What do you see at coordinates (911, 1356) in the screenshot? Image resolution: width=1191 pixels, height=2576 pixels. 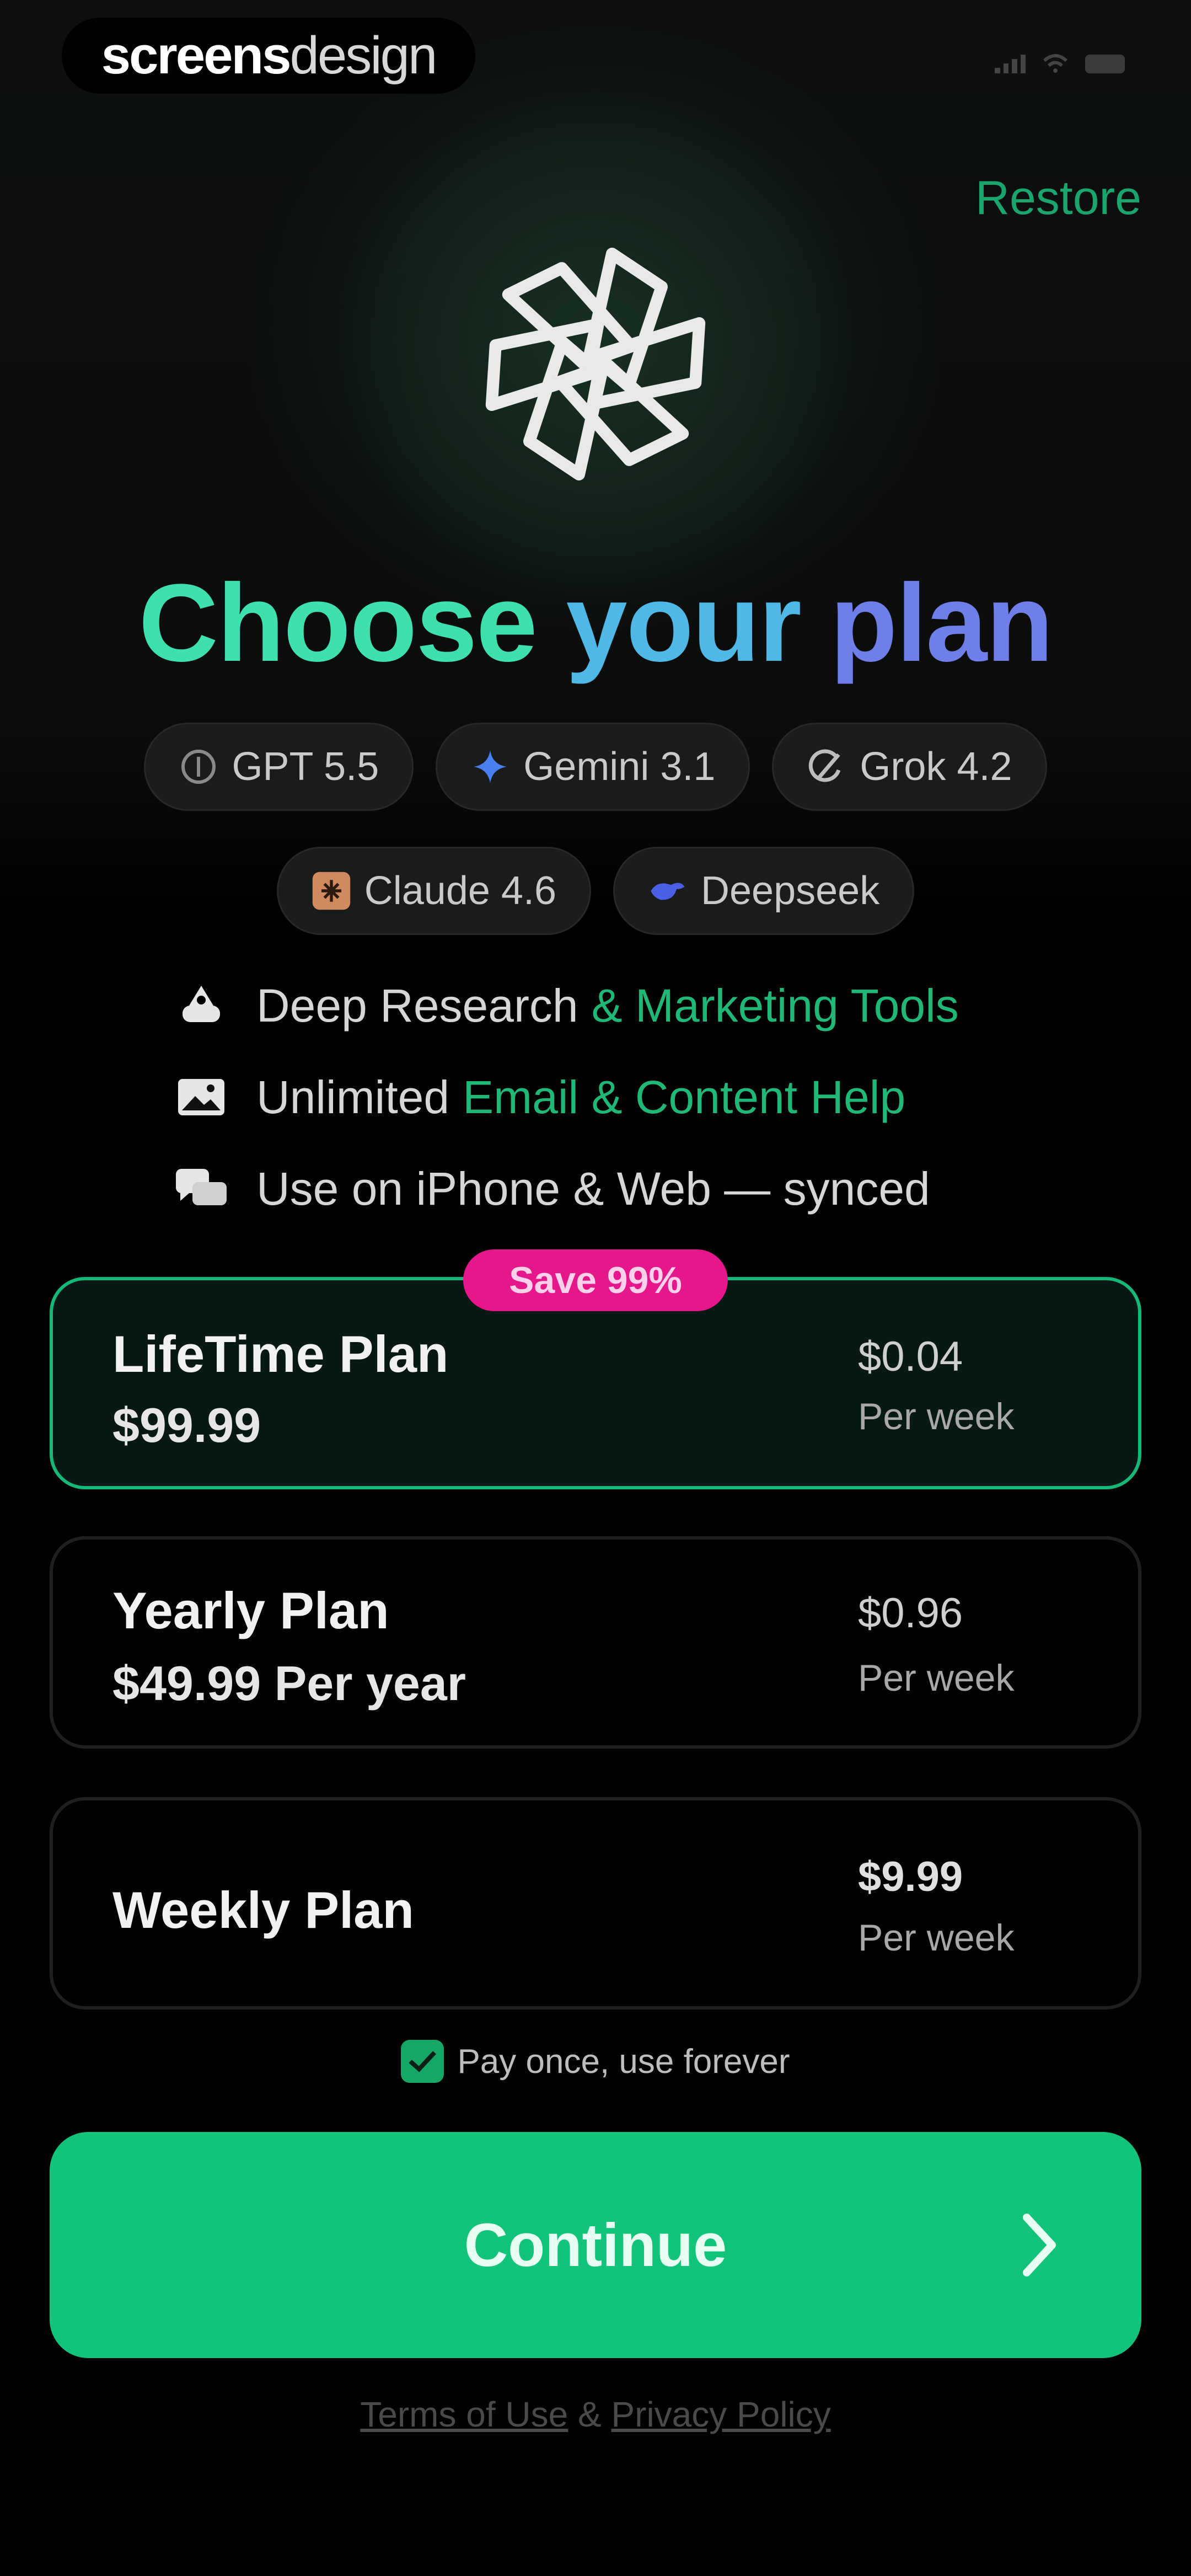 I see `plan-weekly-price: $0.04` at bounding box center [911, 1356].